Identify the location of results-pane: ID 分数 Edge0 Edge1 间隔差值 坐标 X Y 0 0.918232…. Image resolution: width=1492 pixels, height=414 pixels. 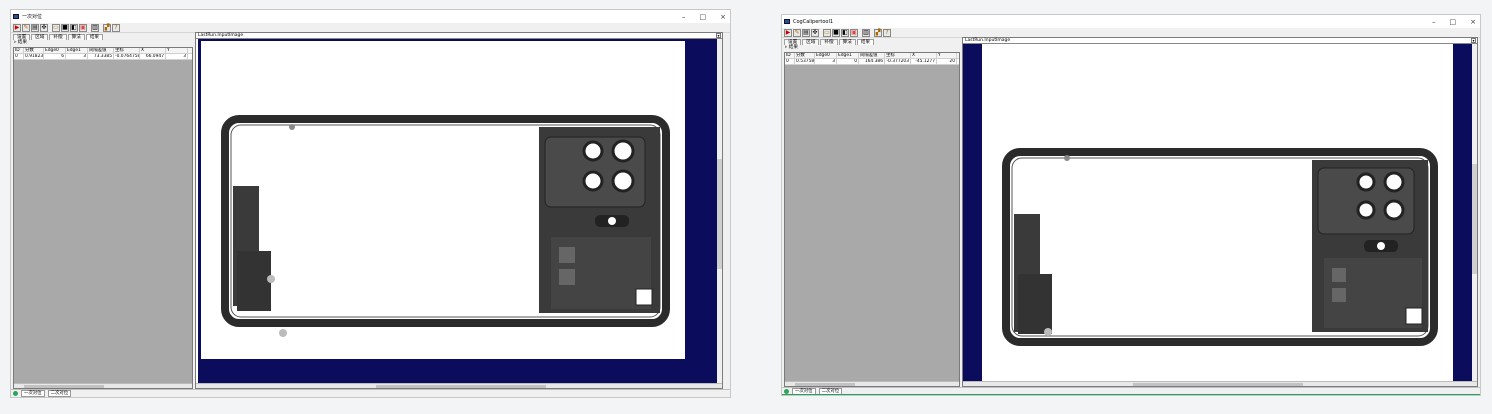
(103, 218).